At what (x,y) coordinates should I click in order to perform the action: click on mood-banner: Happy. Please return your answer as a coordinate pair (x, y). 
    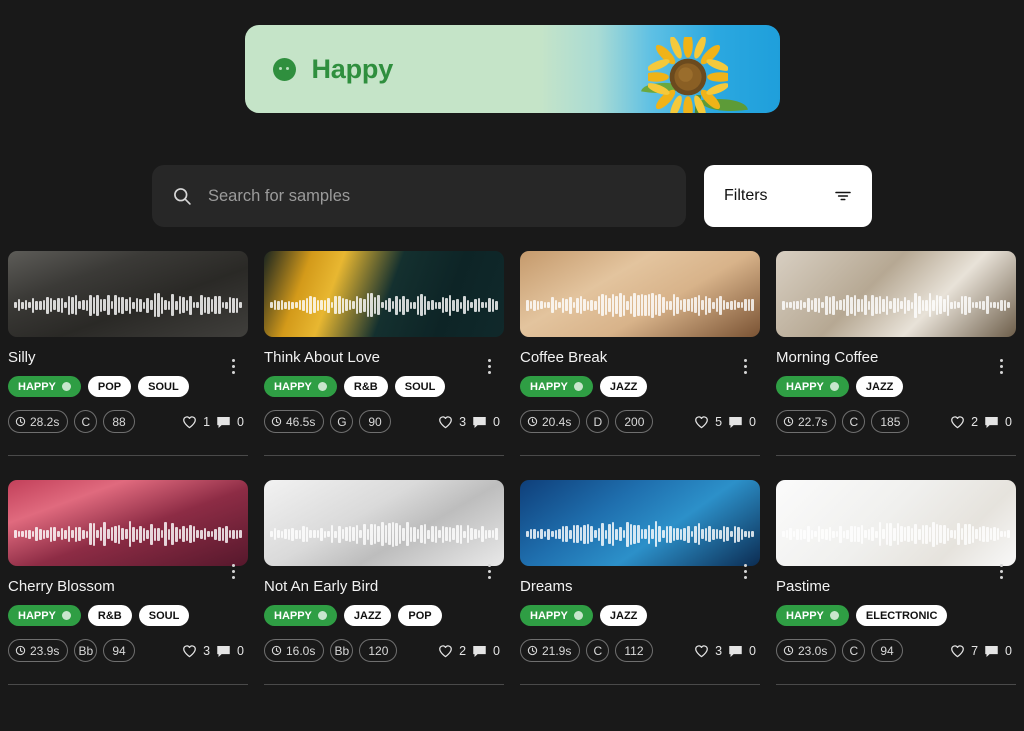
    Looking at the image, I should click on (512, 69).